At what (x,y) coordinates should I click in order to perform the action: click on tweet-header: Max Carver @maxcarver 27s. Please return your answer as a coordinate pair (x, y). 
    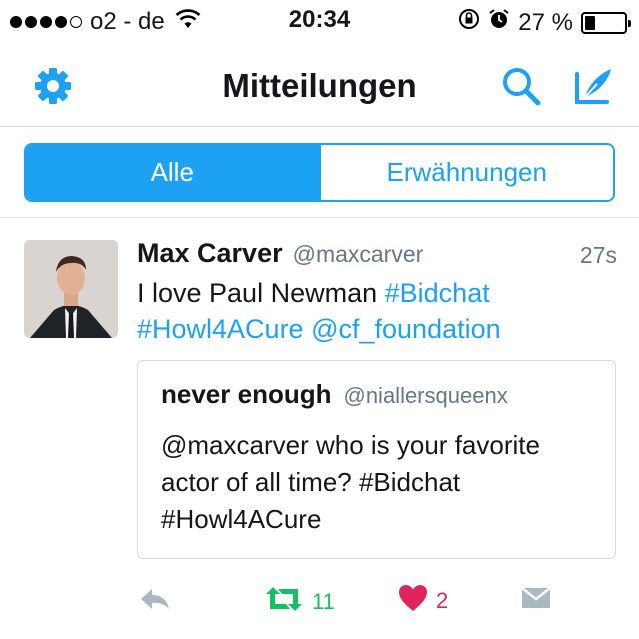
    Looking at the image, I should click on (377, 255).